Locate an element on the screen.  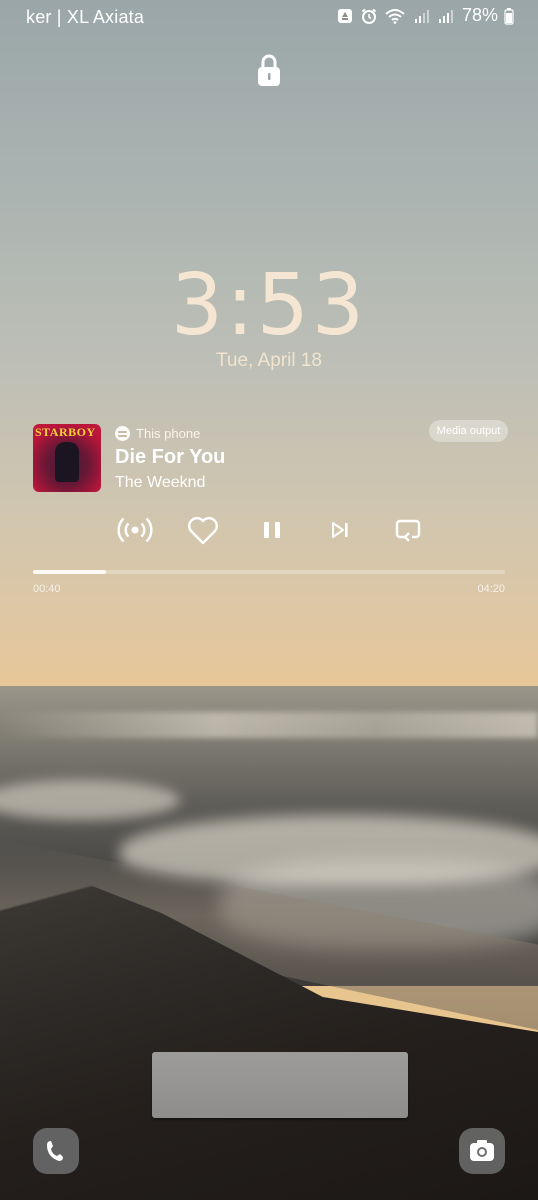
lock-icon is located at coordinates (269, 70).